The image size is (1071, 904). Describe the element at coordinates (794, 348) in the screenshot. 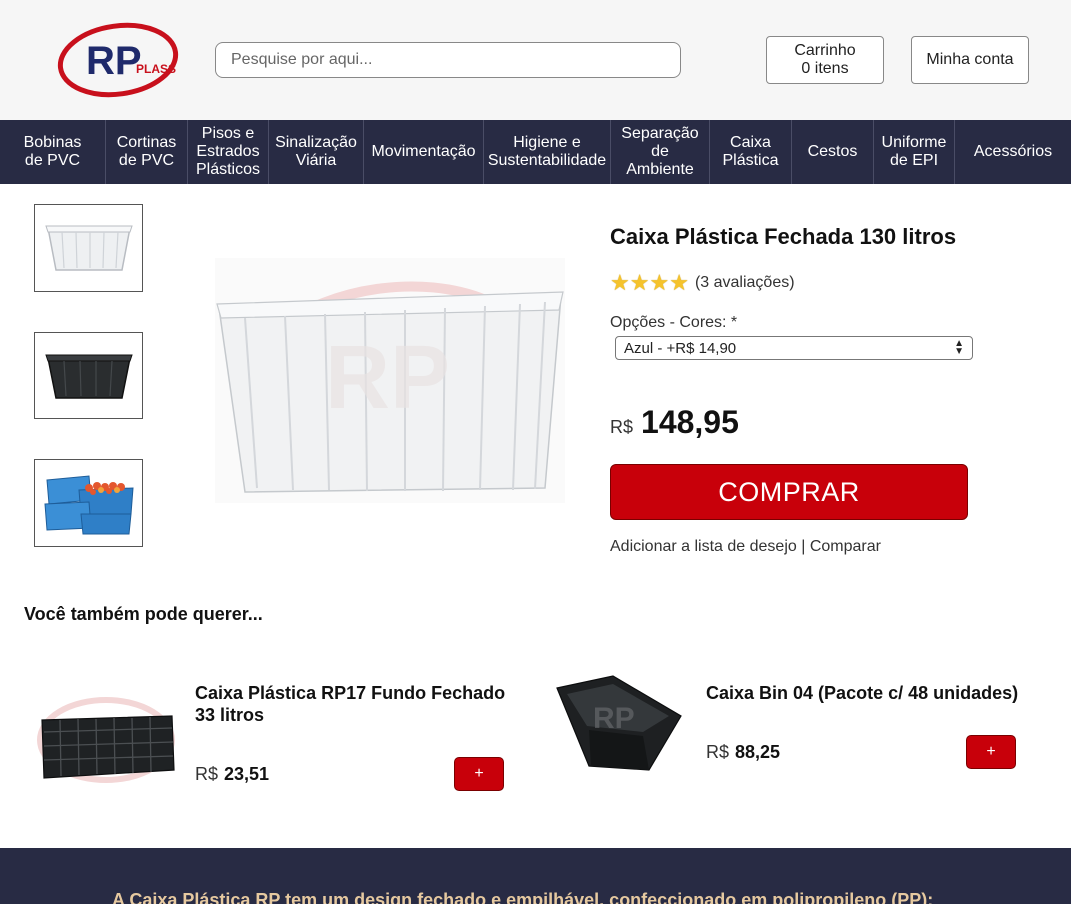

I see `color-select: Azul - +R$ 14,90 ▲ ▼` at that location.